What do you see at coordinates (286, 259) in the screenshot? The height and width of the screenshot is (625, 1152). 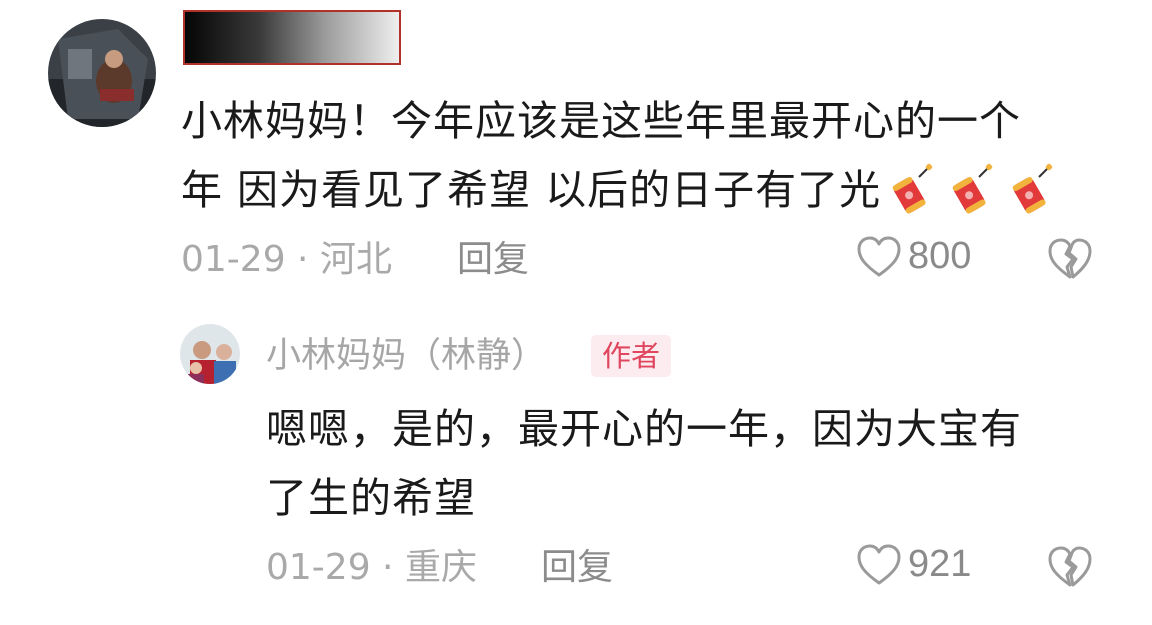 I see `comment-date-location: 01-29 · 河北` at bounding box center [286, 259].